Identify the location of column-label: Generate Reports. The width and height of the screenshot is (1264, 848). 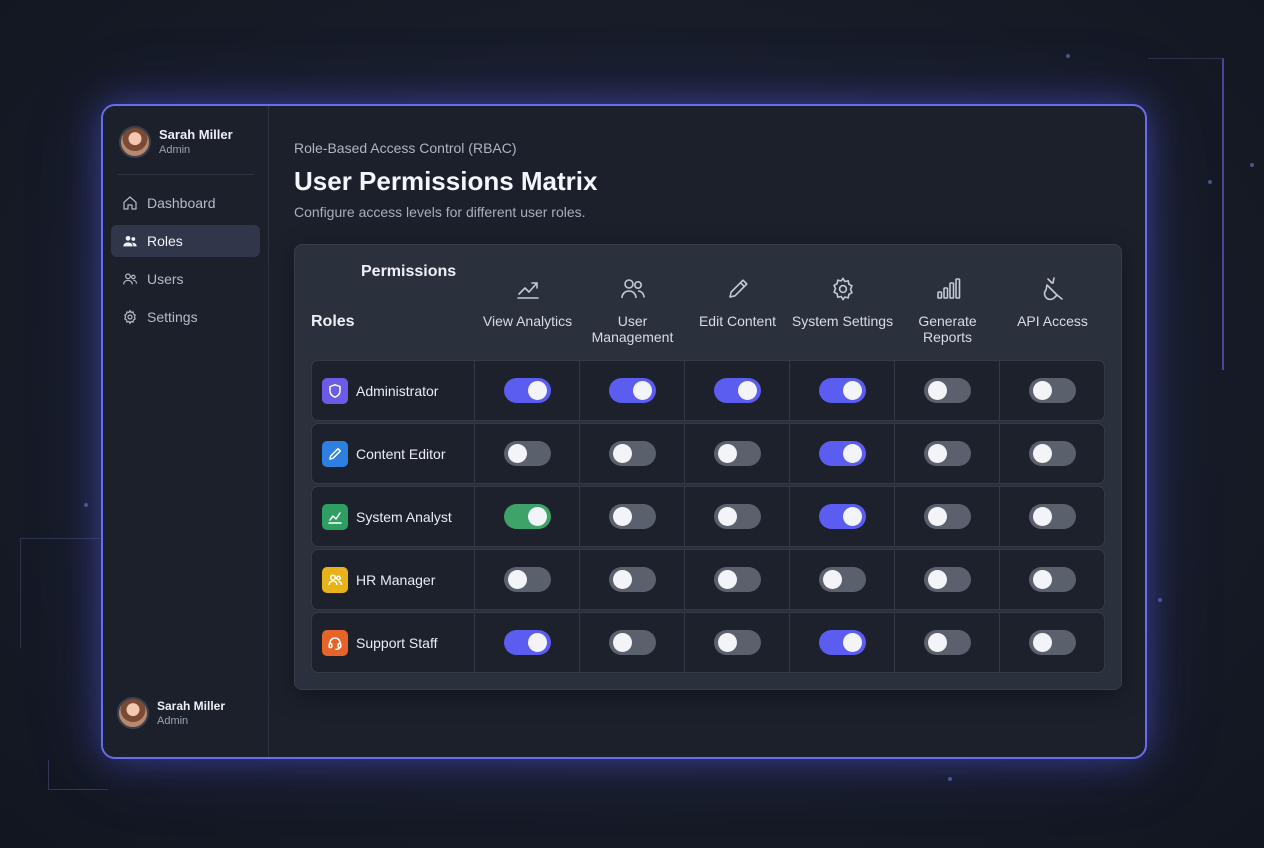
(947, 329).